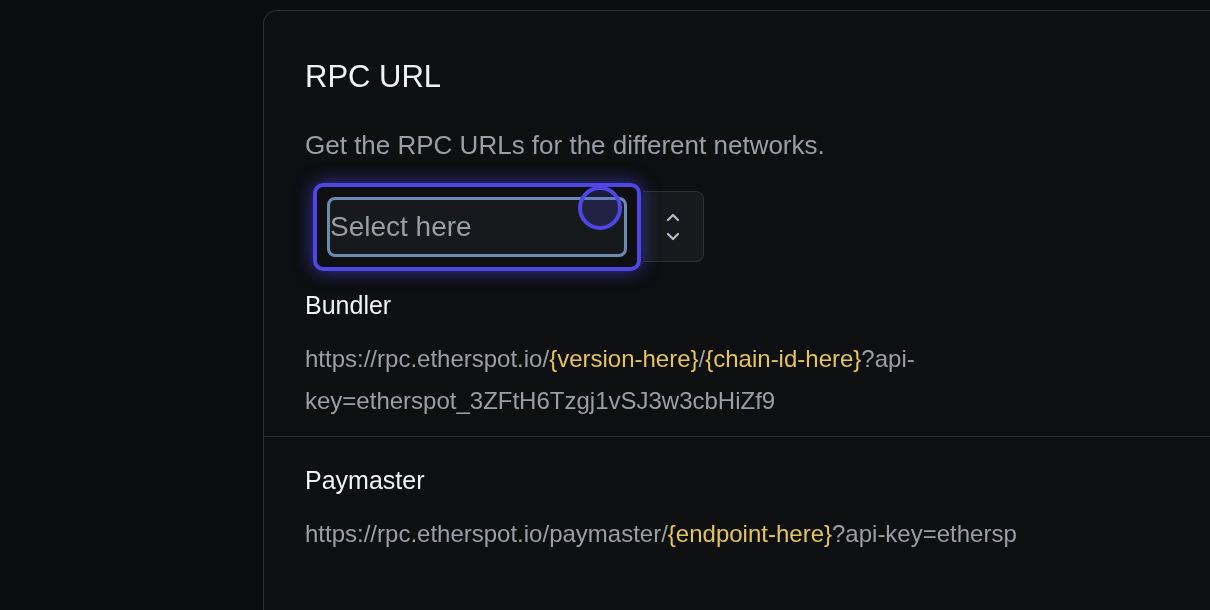 This screenshot has width=1210, height=610. I want to click on card-title: RPC URL, so click(374, 77).